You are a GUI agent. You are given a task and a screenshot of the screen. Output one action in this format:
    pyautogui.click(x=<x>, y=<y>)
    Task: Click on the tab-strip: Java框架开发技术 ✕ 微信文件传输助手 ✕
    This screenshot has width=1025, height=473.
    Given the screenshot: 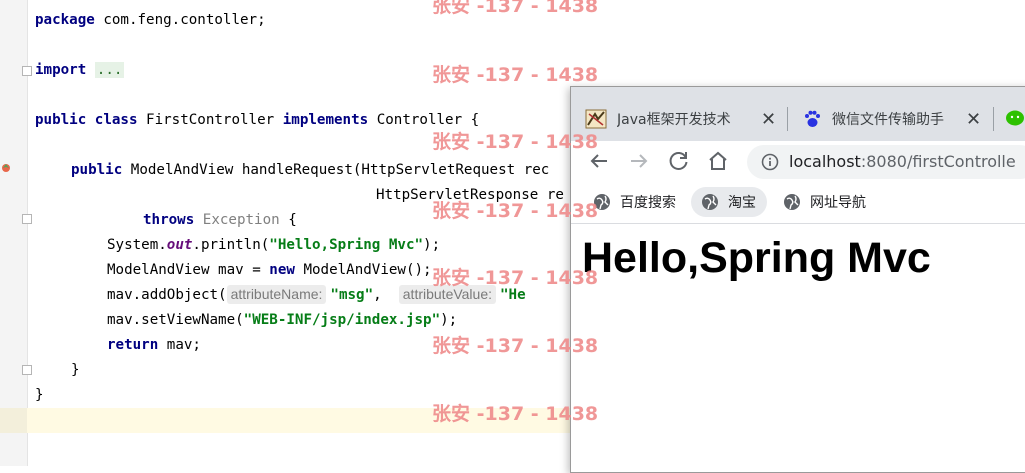 What is the action you would take?
    pyautogui.click(x=798, y=114)
    